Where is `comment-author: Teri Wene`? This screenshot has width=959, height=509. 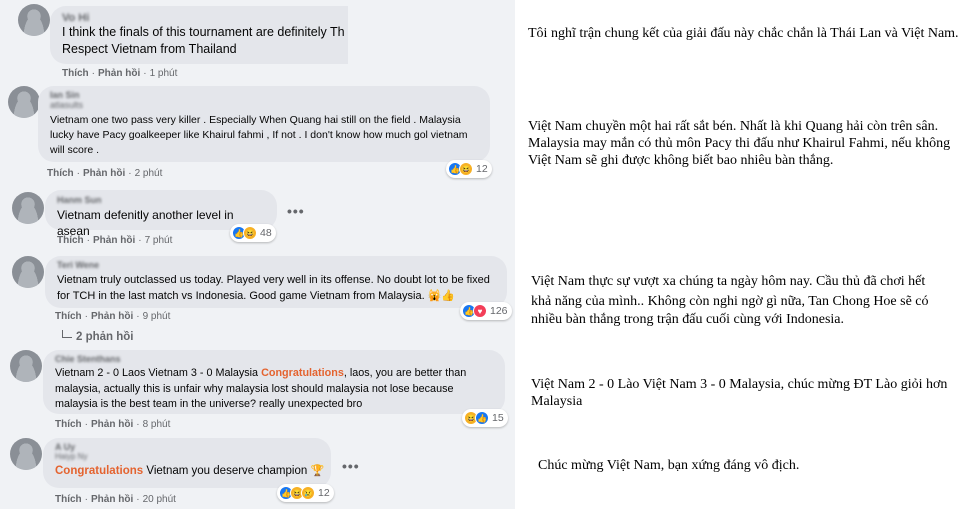 comment-author: Teri Wene is located at coordinates (276, 265).